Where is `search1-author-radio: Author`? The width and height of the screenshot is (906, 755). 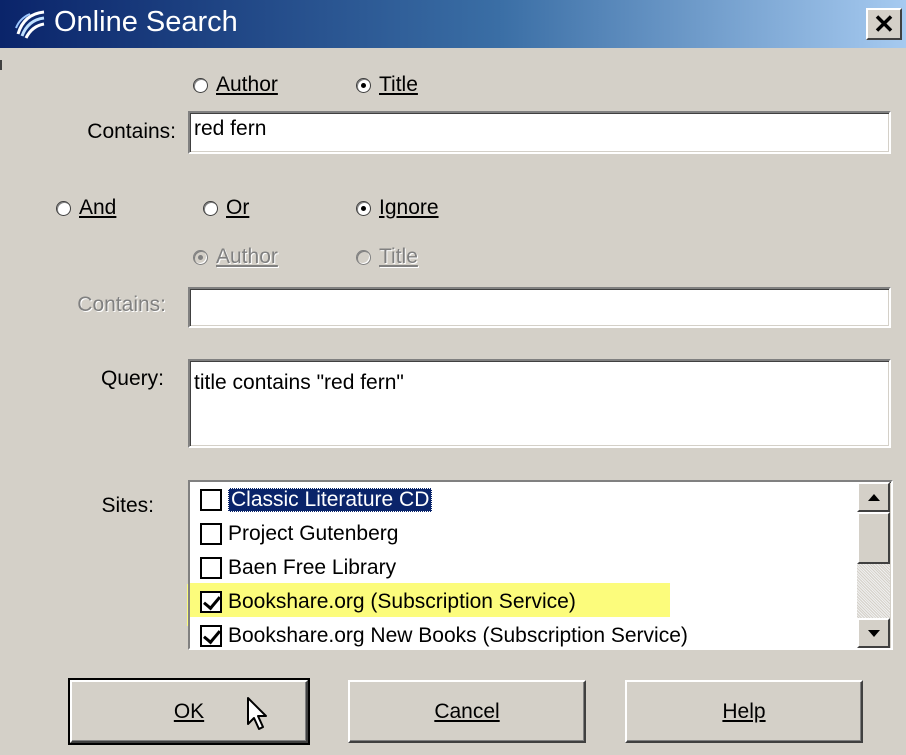
search1-author-radio: Author is located at coordinates (235, 85).